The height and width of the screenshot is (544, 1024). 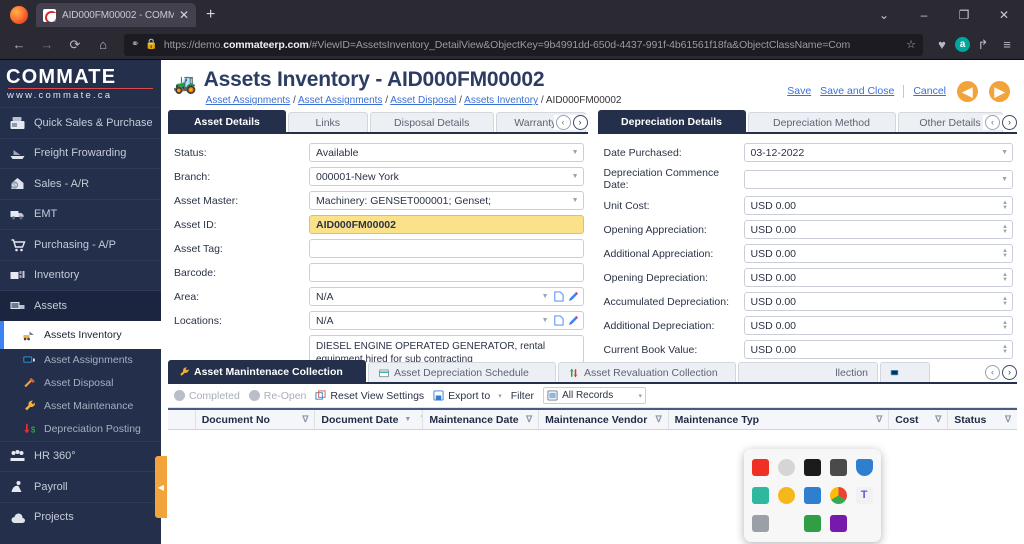 I want to click on additional-depreciation-input: USD 0.00 ▲ ▼, so click(x=878, y=325).